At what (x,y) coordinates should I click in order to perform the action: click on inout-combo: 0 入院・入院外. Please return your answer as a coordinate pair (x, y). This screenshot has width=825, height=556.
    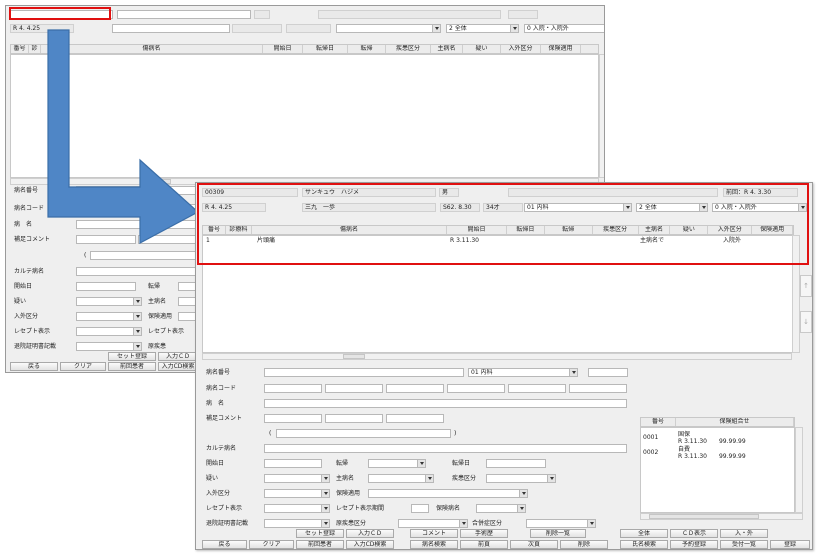
    Looking at the image, I should click on (564, 28).